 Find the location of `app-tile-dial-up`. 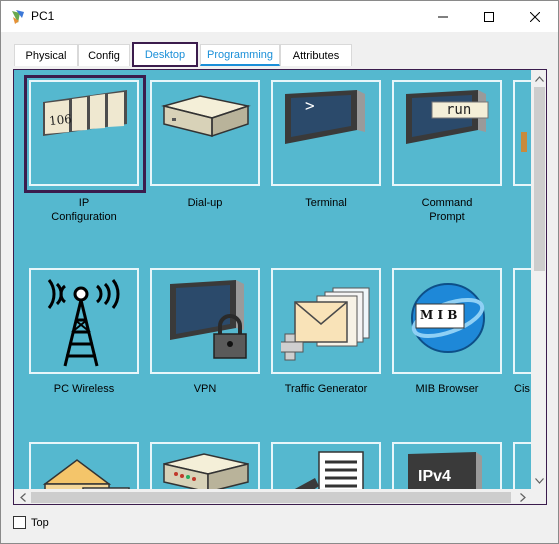

app-tile-dial-up is located at coordinates (205, 133).